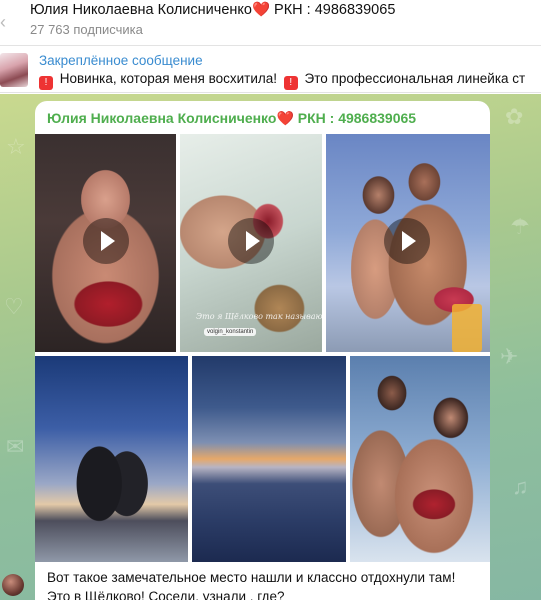  I want to click on doodle-icon: ☆, so click(16, 146).